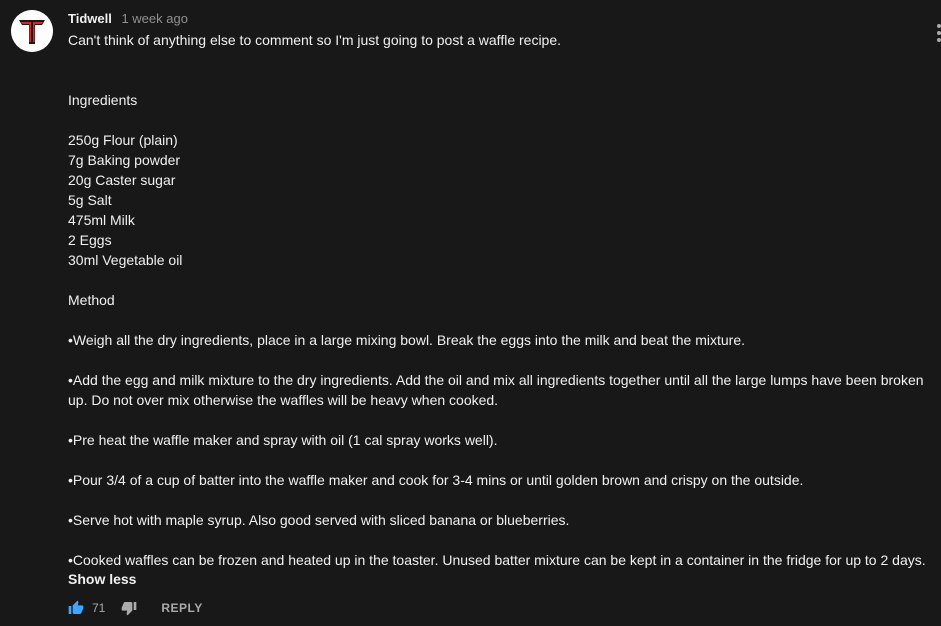 The height and width of the screenshot is (626, 941). What do you see at coordinates (103, 100) in the screenshot?
I see `comment-line: Ingredients` at bounding box center [103, 100].